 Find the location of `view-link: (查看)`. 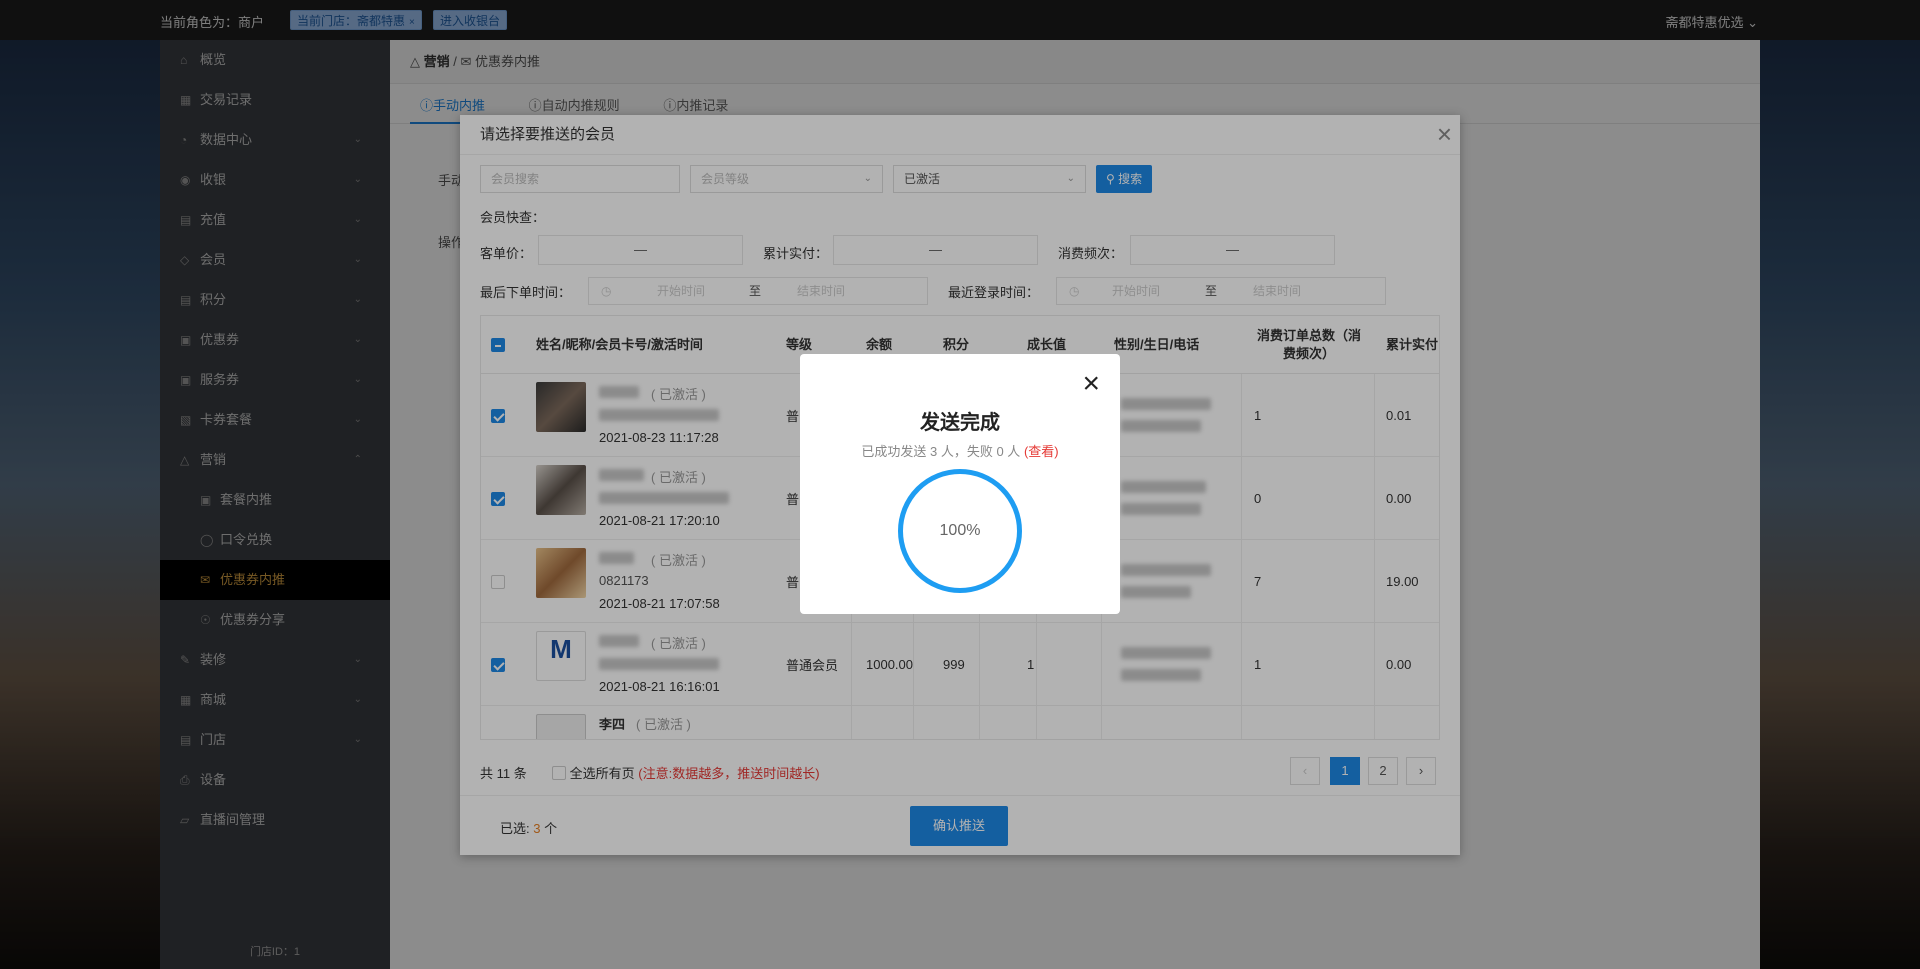

view-link: (查看) is located at coordinates (1041, 451).